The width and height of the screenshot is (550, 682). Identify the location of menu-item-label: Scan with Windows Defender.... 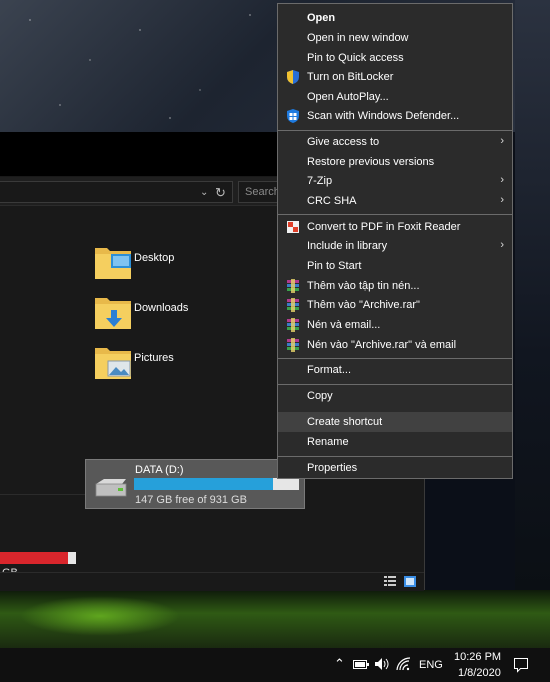
(383, 116).